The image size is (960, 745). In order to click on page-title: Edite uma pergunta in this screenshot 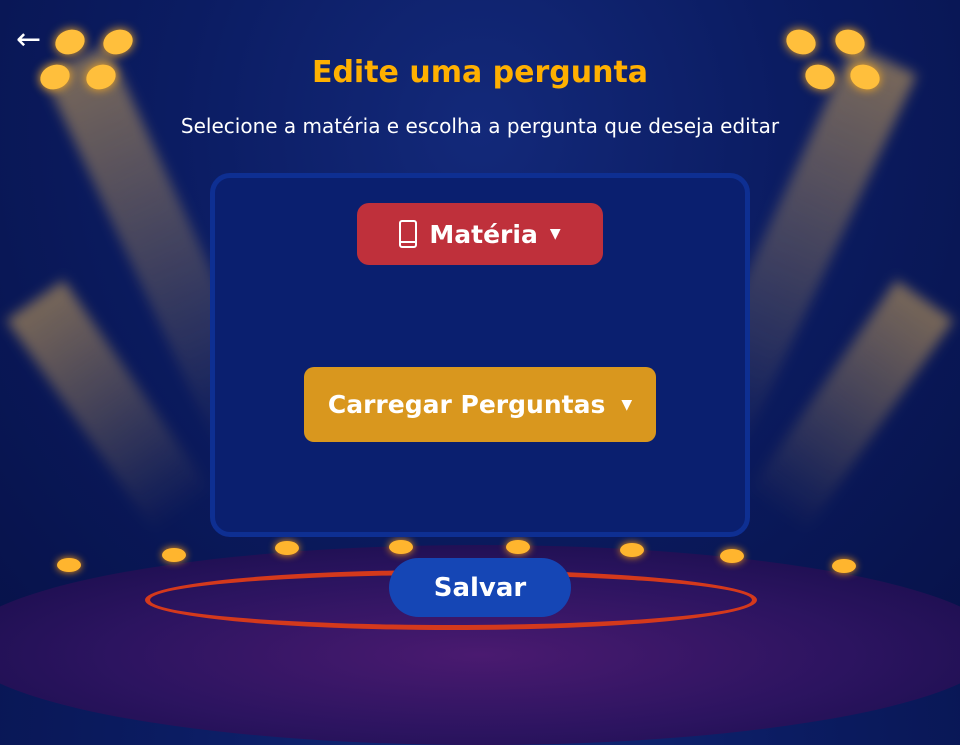, I will do `click(480, 72)`.